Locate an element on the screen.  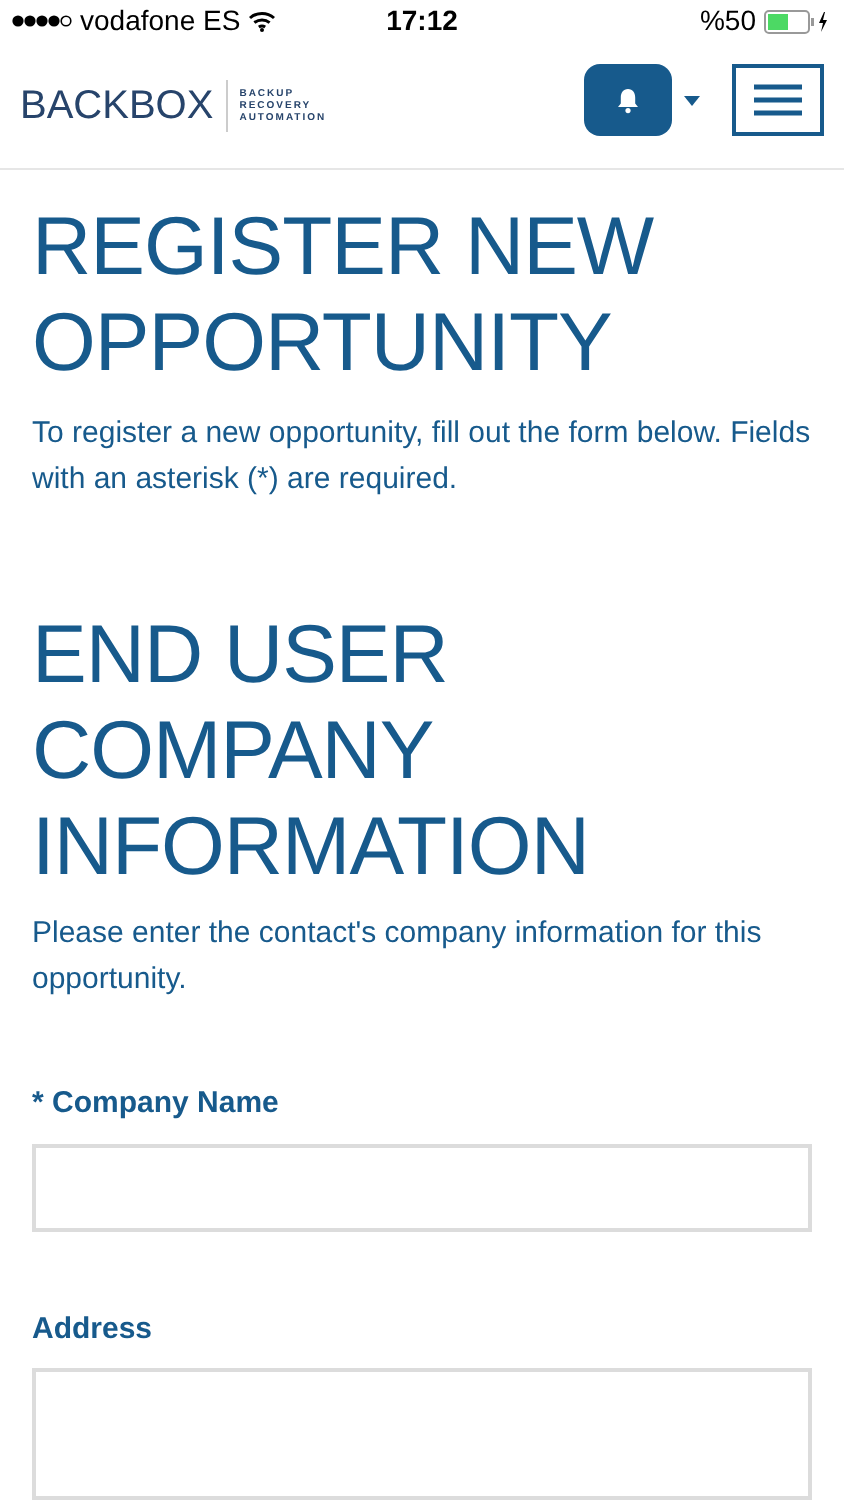
page-title: REGISTER NEW OPPORTUNITY is located at coordinates (344, 294).